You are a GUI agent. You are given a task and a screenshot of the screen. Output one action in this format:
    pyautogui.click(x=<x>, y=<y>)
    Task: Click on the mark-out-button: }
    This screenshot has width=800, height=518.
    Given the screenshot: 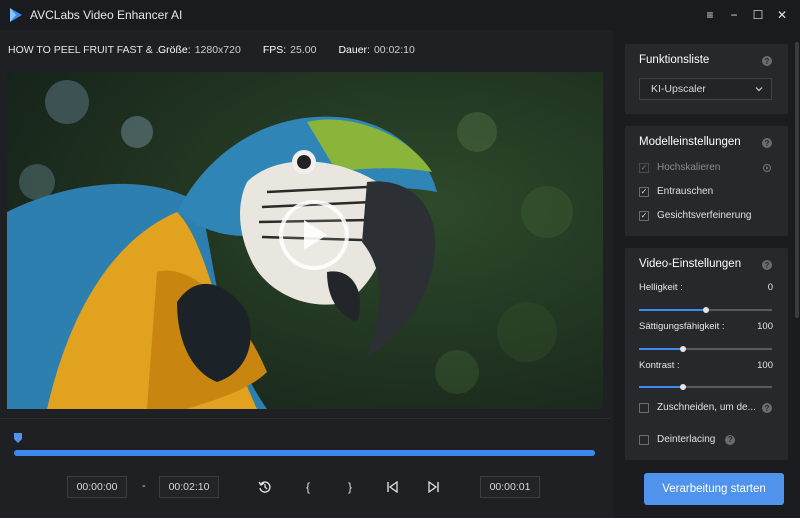 What is the action you would take?
    pyautogui.click(x=350, y=487)
    